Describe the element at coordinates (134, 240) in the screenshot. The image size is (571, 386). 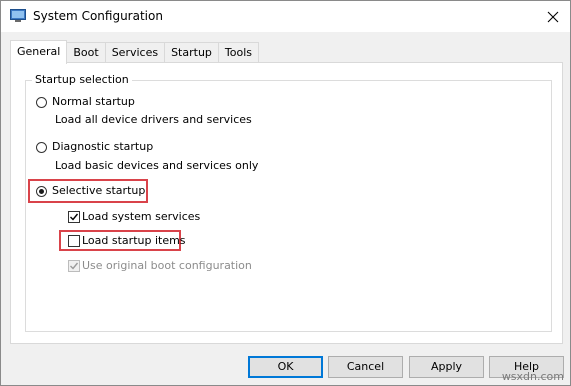
I see `load-startup-items-label: Load startup items` at that location.